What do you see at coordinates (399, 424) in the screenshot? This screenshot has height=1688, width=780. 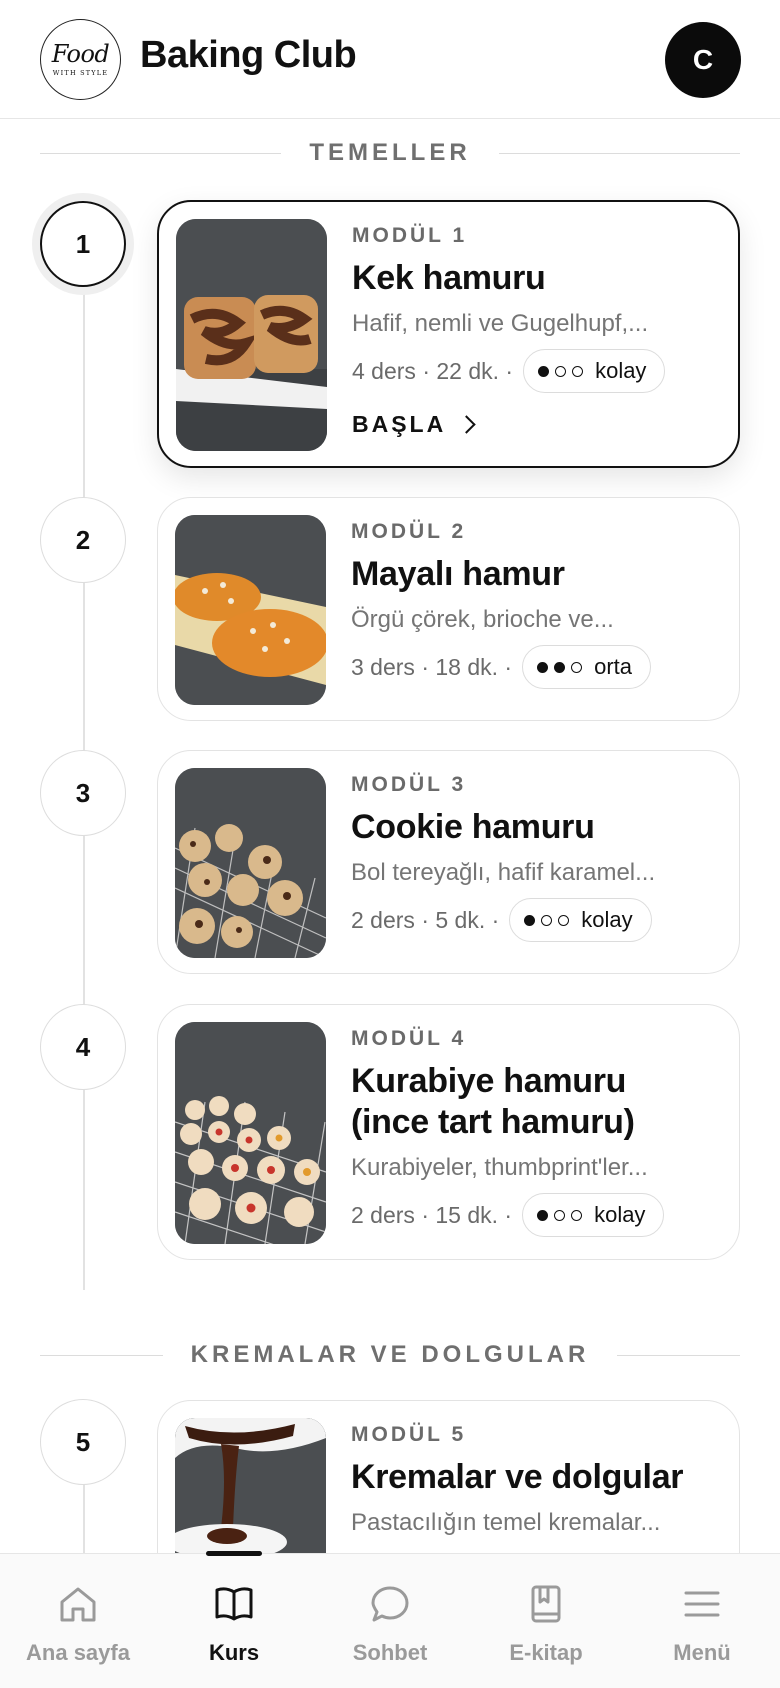 I see `start-button-label: BAŞLA` at bounding box center [399, 424].